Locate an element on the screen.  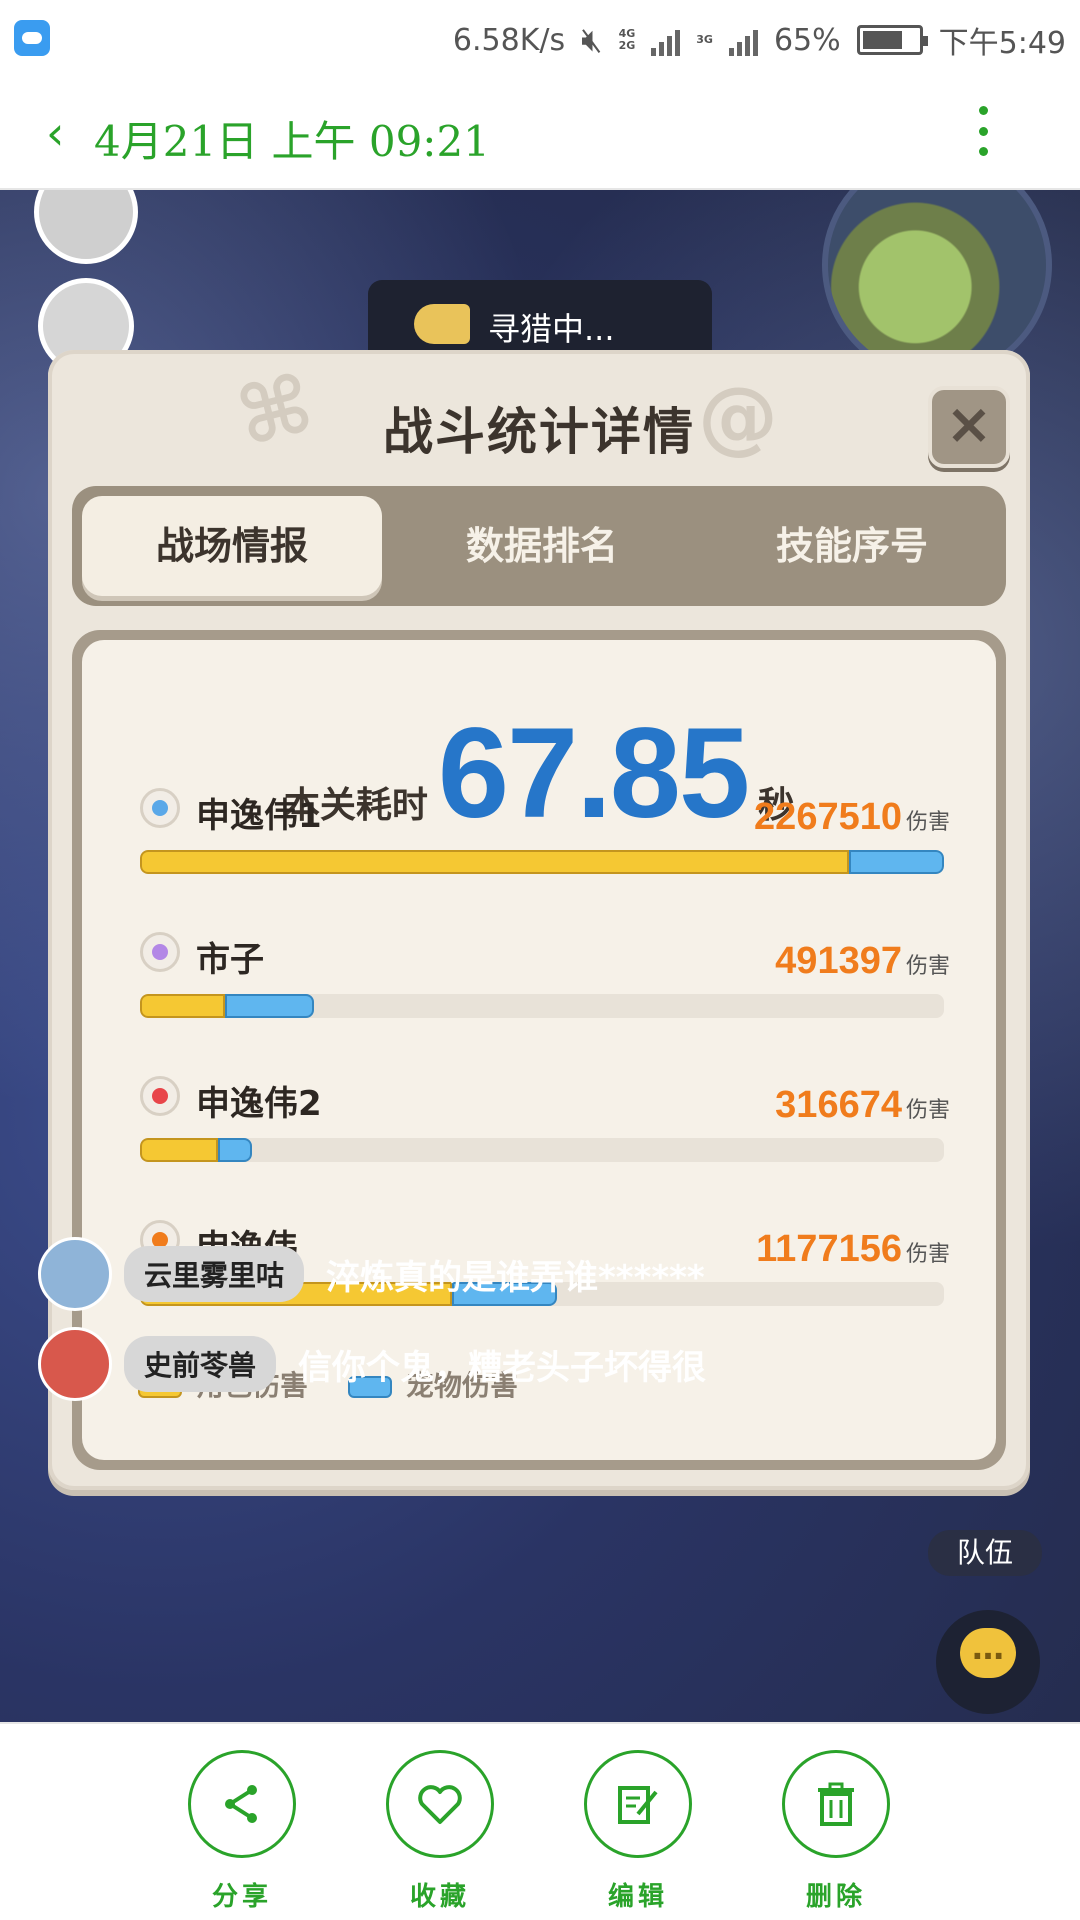
edit-button-circle is located at coordinates (638, 1804).